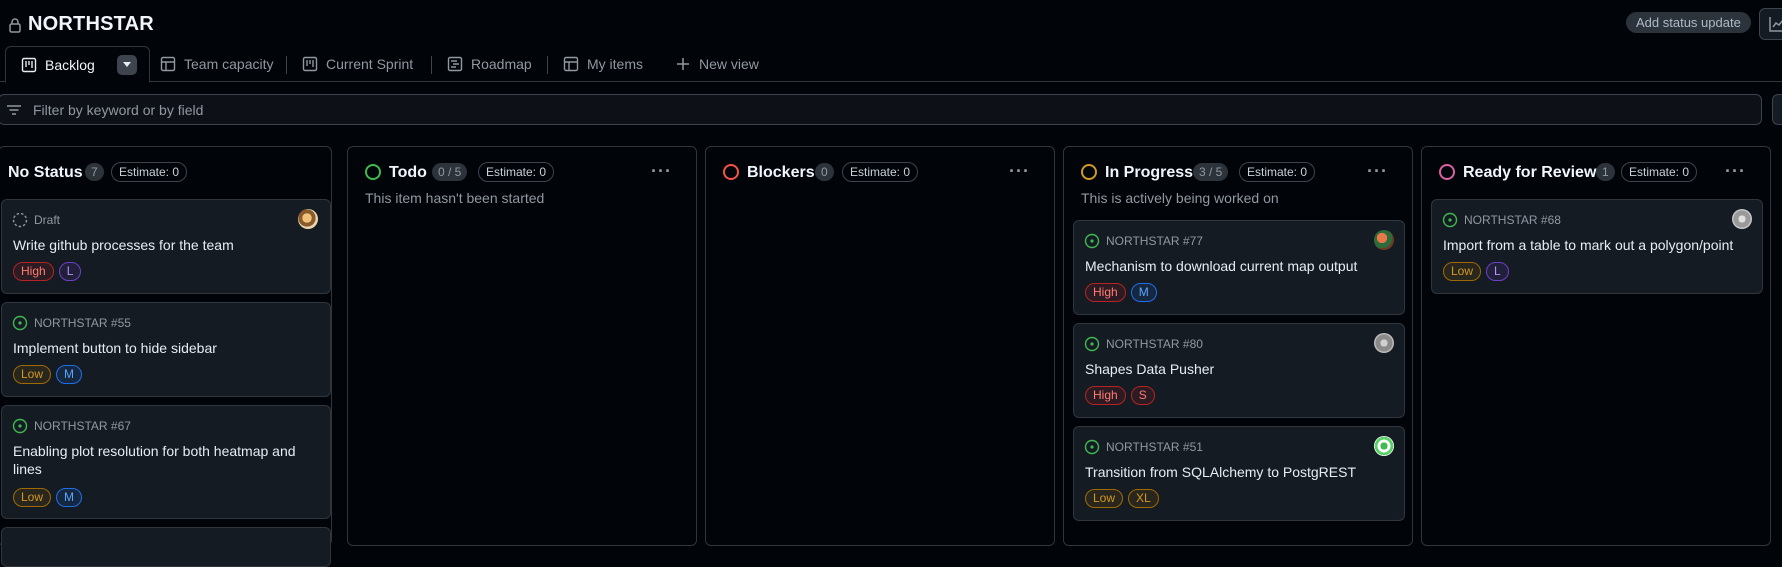 This screenshot has width=1782, height=567. Describe the element at coordinates (891, 23) in the screenshot. I see `top-bar: NORTHSTAR Add status update` at that location.